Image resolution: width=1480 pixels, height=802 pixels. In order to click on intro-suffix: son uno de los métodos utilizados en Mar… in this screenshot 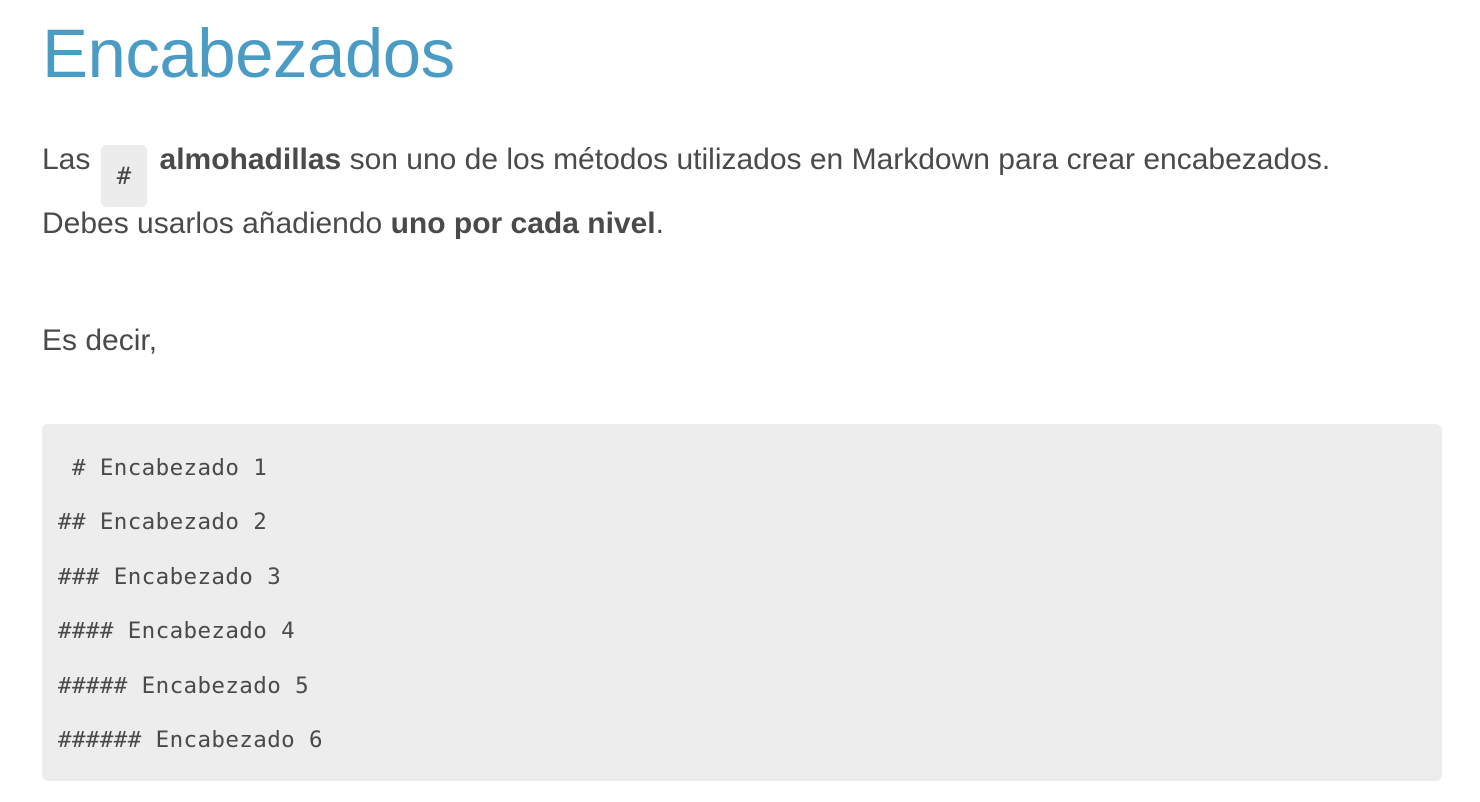, I will do `click(836, 159)`.